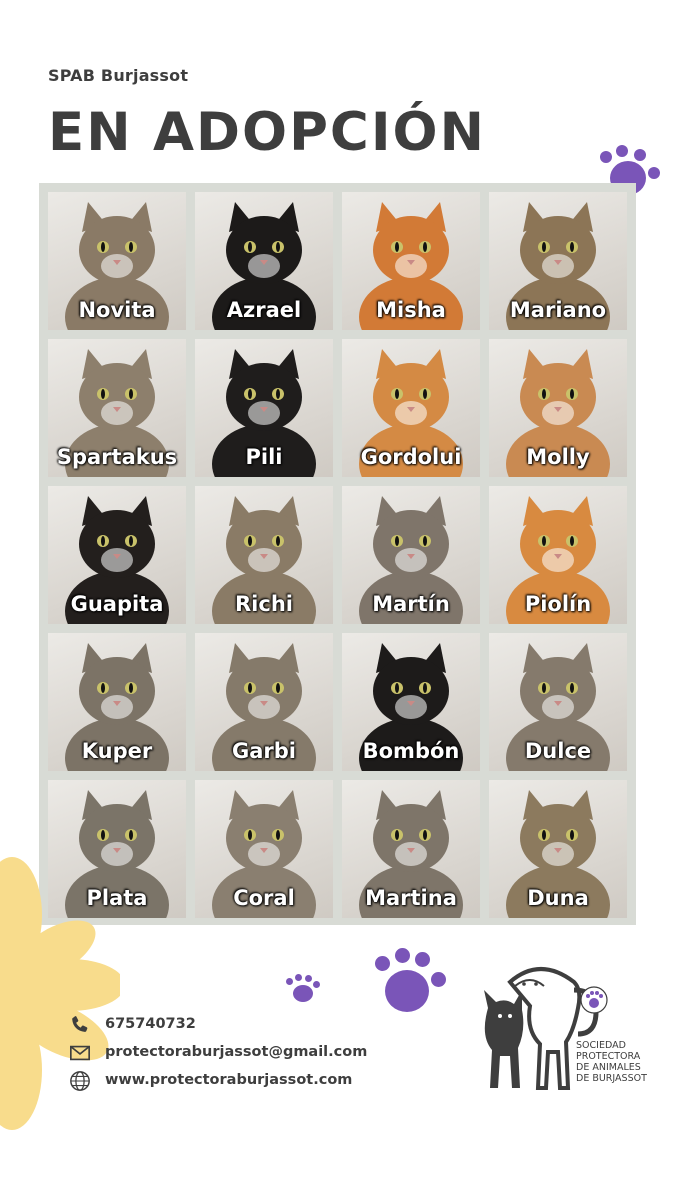  I want to click on phone-number: 675740732, so click(150, 1024).